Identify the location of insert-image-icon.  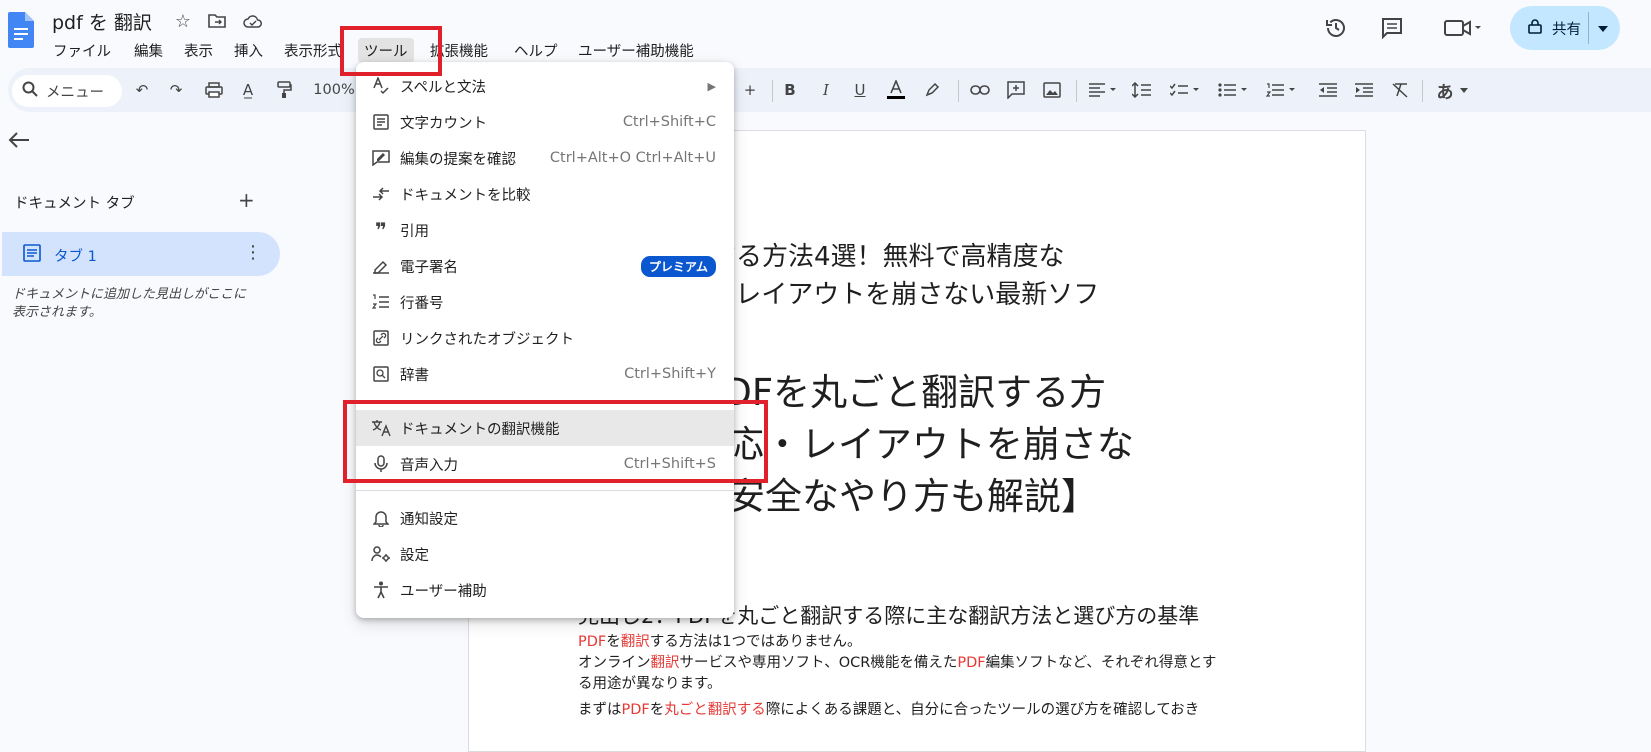
(1052, 90).